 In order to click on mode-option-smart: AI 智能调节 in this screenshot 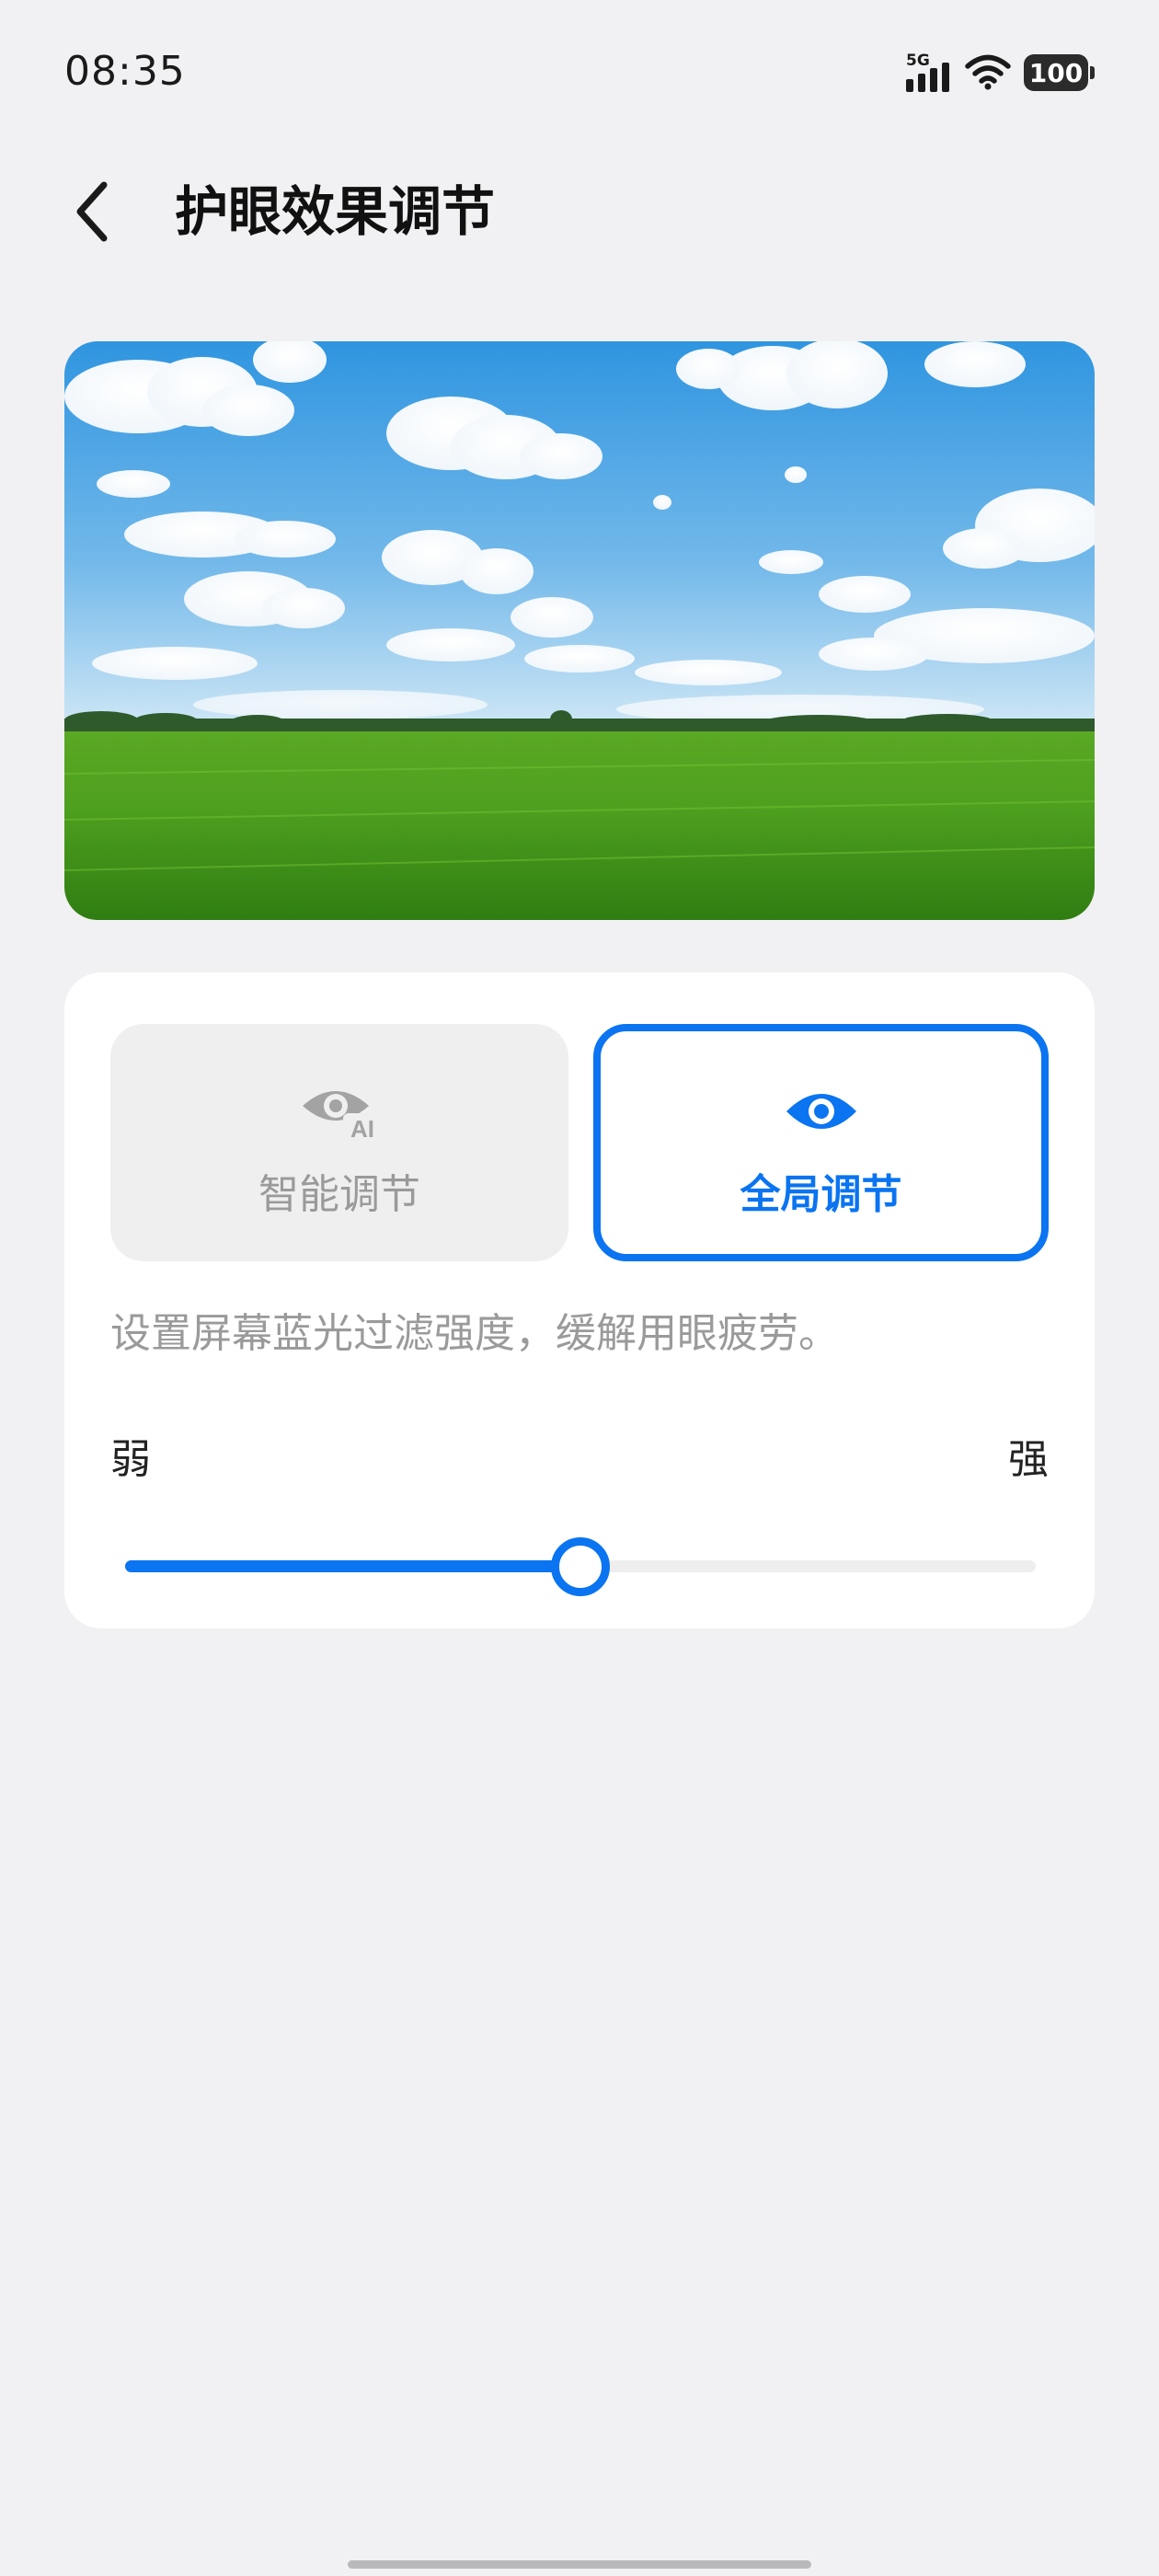, I will do `click(339, 1142)`.